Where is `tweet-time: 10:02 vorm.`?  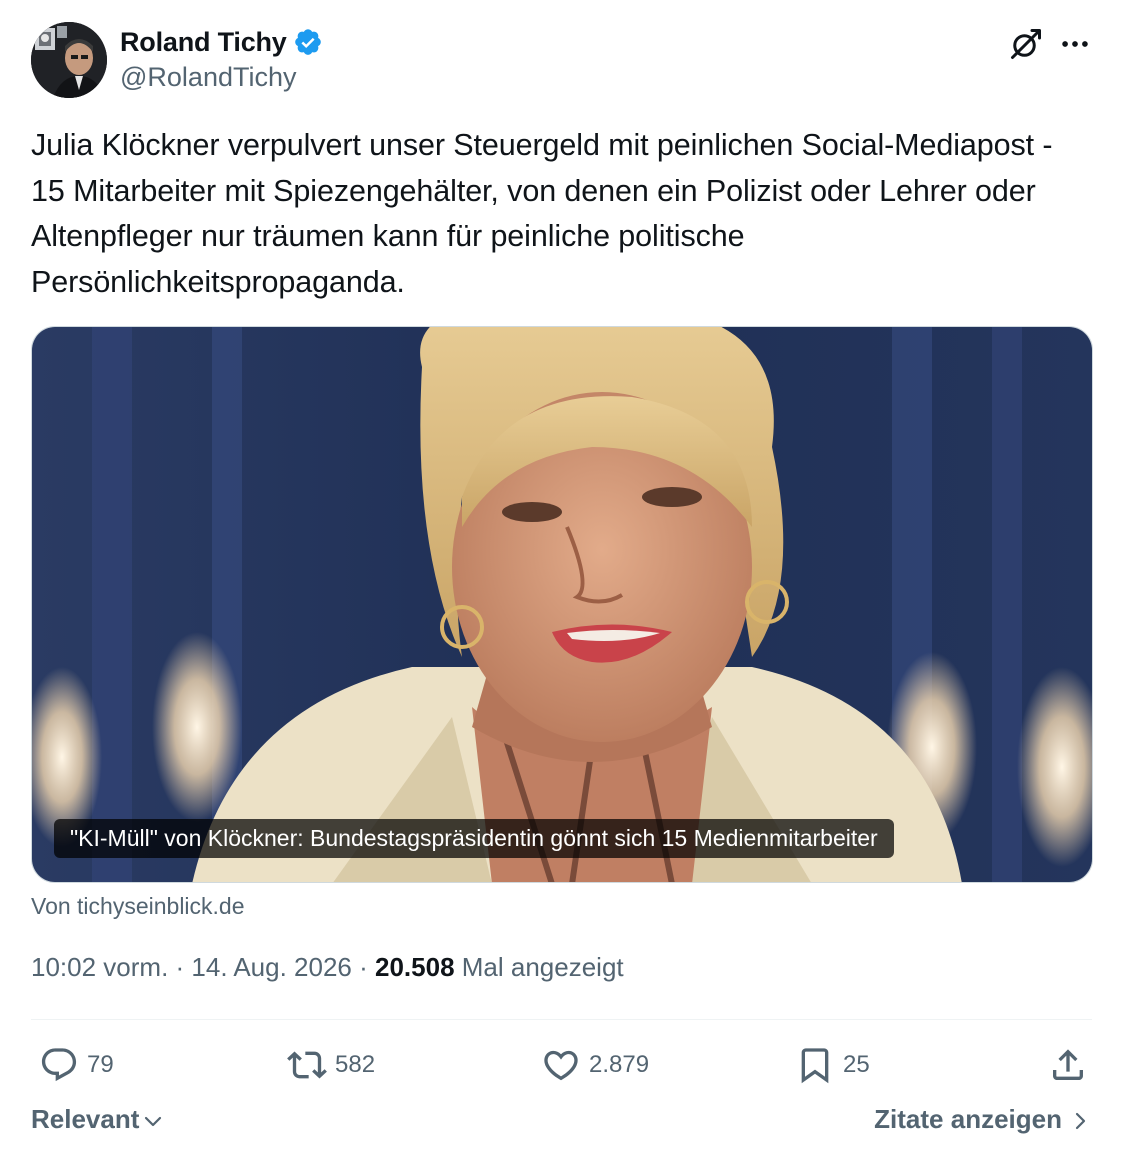 tweet-time: 10:02 vorm. is located at coordinates (99, 967).